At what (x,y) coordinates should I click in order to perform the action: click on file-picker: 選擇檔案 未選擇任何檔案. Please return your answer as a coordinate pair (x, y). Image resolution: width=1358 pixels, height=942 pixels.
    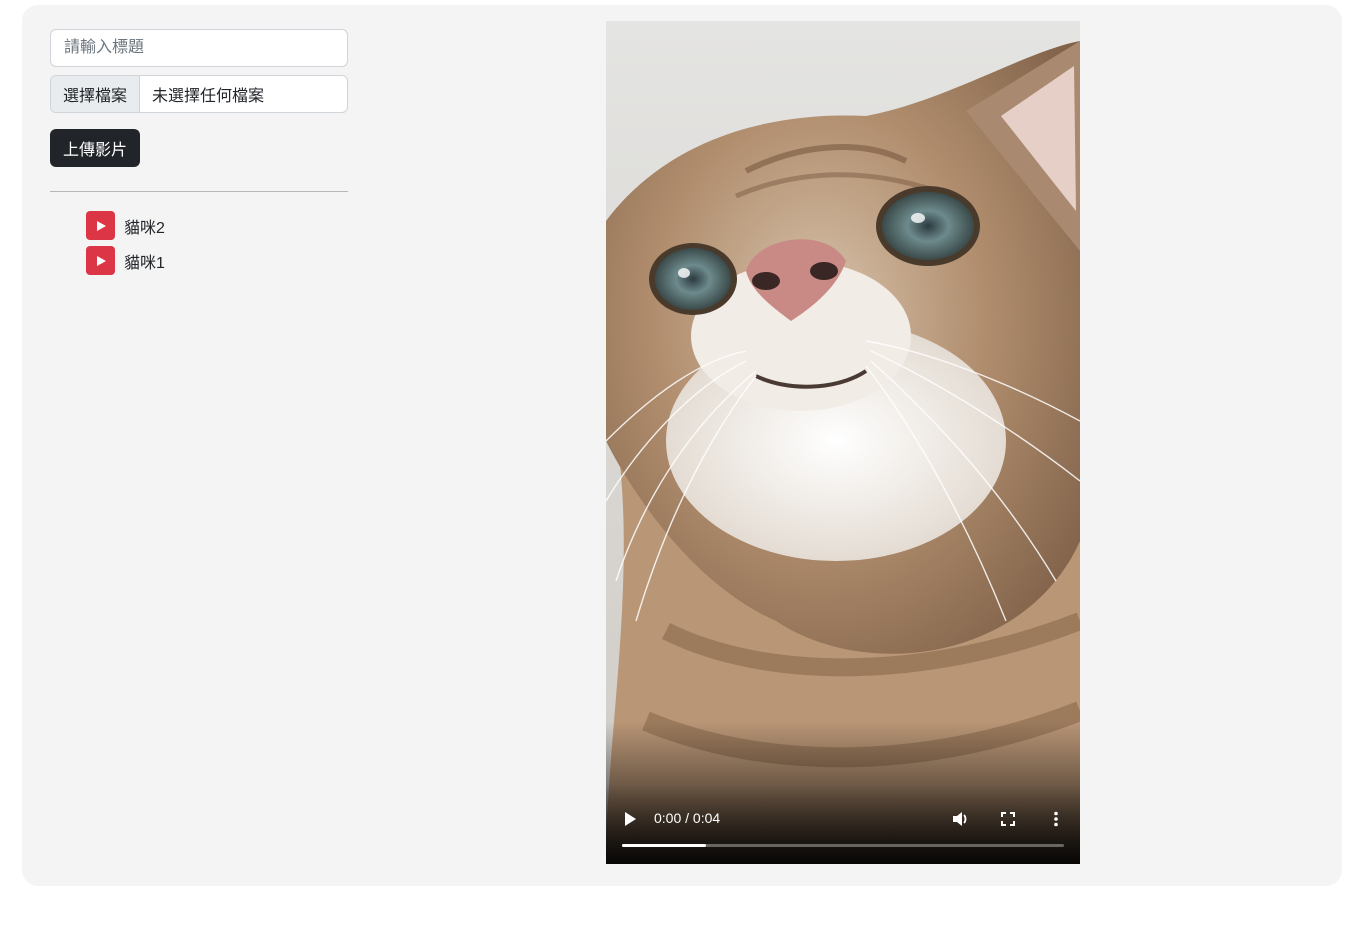
    Looking at the image, I should click on (199, 94).